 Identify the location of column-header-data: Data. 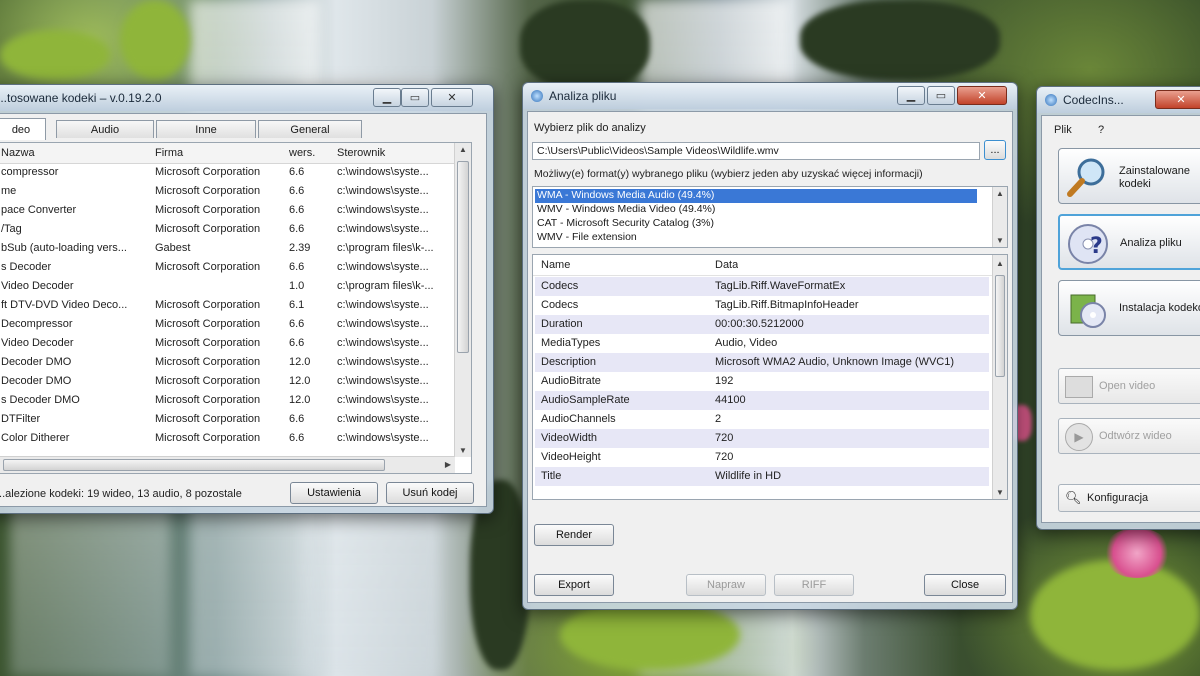
(726, 265).